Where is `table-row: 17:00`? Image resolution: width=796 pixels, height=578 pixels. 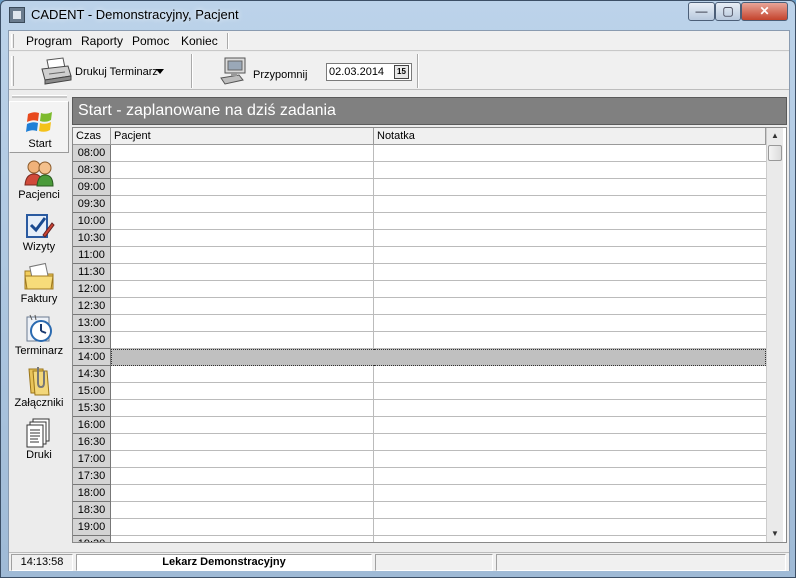
table-row: 17:00 is located at coordinates (419, 459).